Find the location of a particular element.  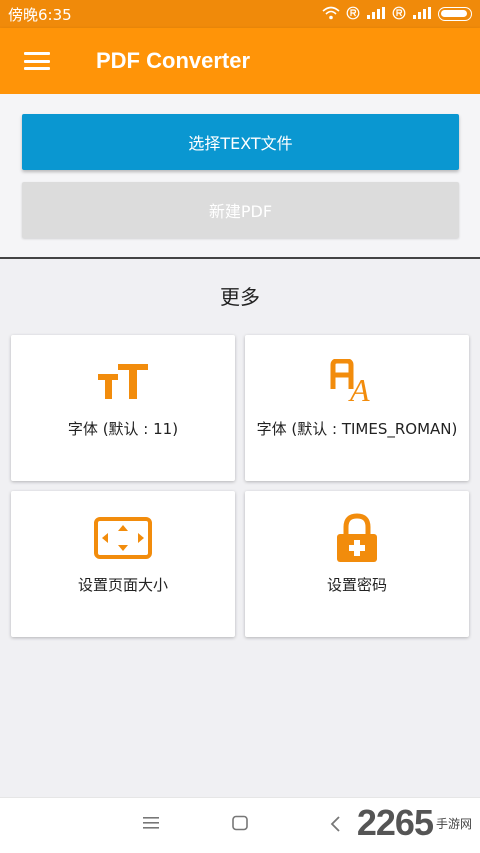

battery-icon is located at coordinates (455, 14).